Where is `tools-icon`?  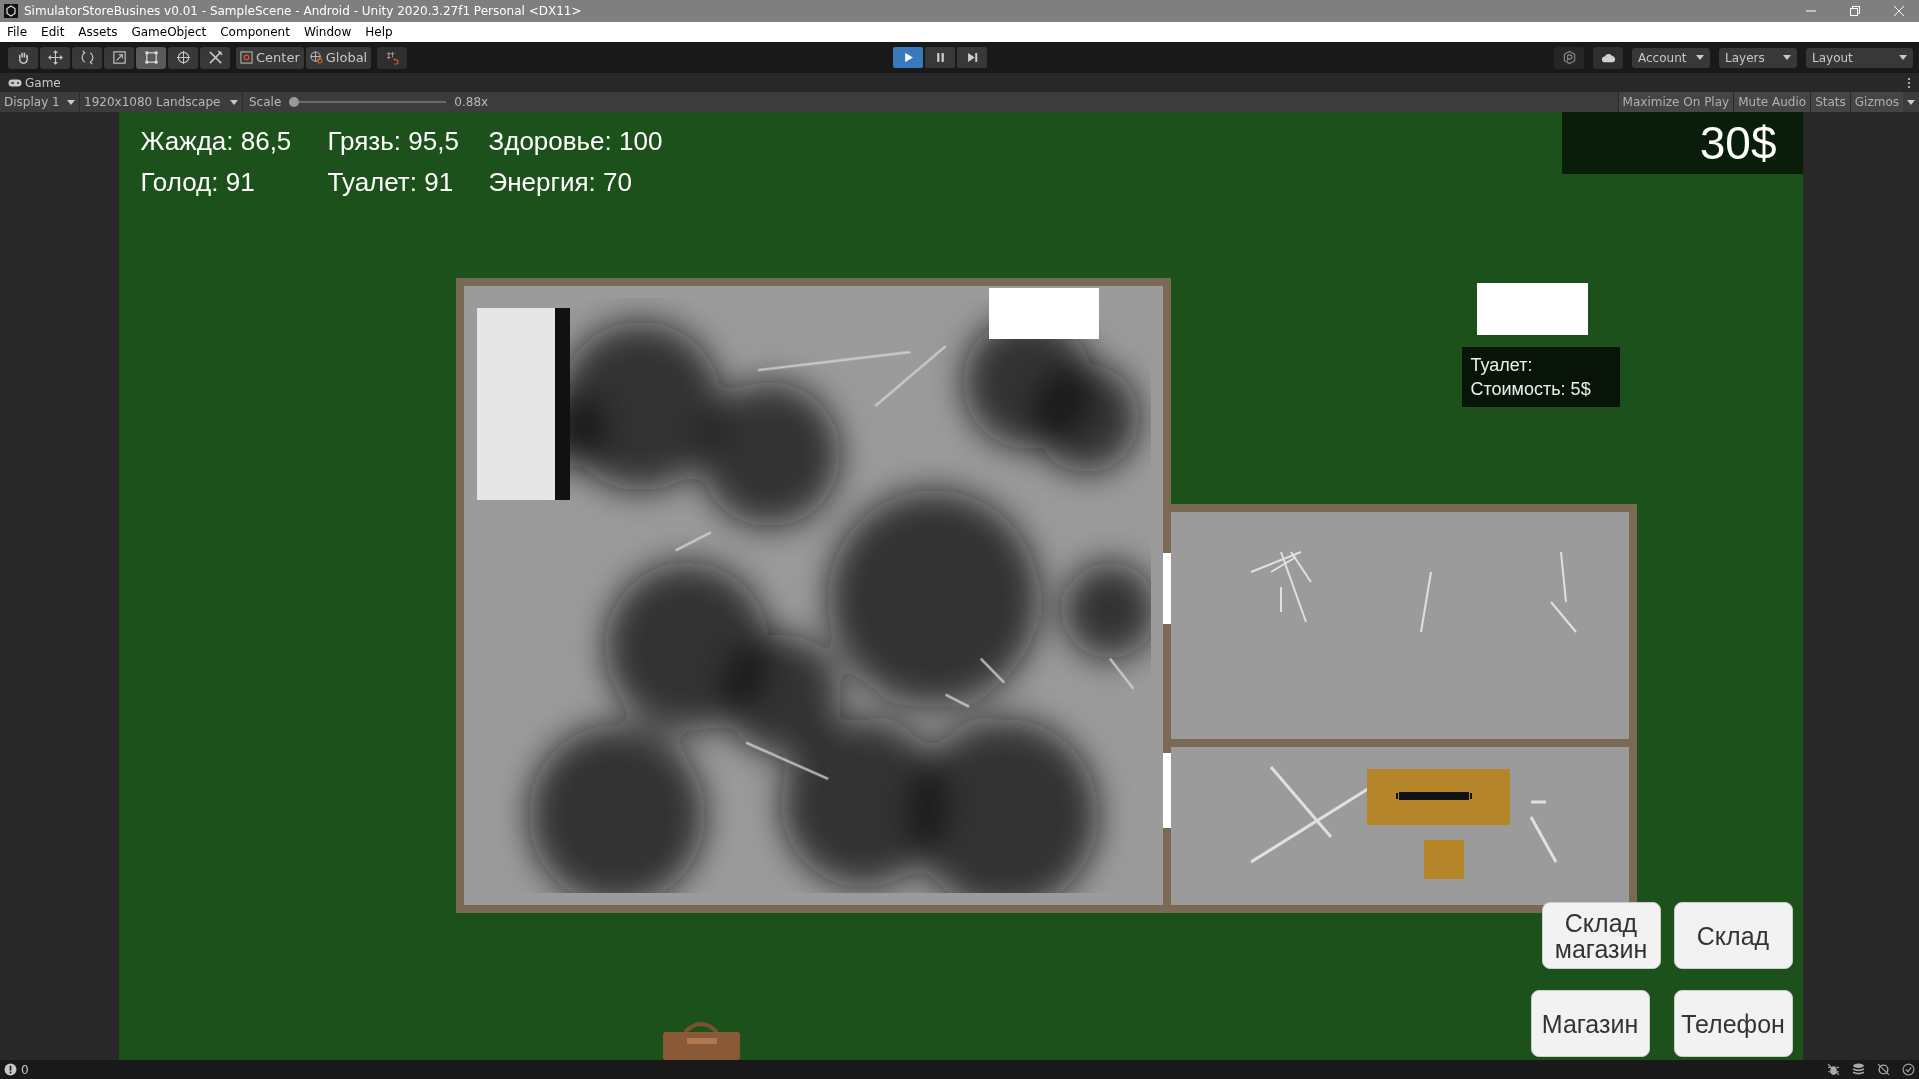 tools-icon is located at coordinates (215, 57).